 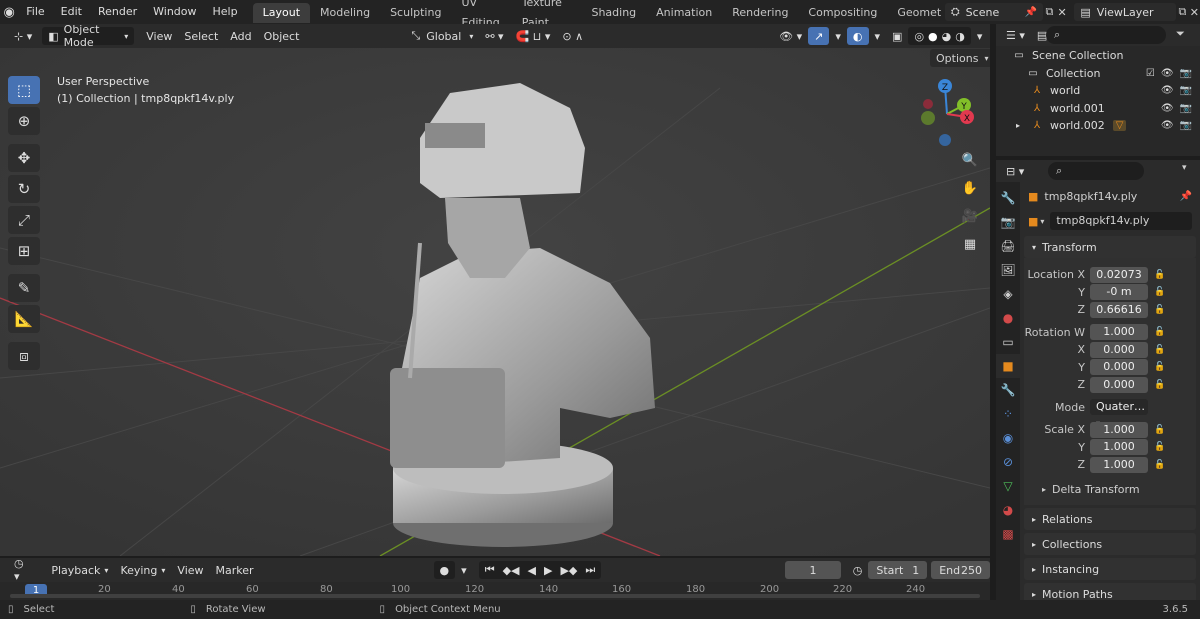 I want to click on rotate-tool-icon: ↻, so click(x=24, y=189).